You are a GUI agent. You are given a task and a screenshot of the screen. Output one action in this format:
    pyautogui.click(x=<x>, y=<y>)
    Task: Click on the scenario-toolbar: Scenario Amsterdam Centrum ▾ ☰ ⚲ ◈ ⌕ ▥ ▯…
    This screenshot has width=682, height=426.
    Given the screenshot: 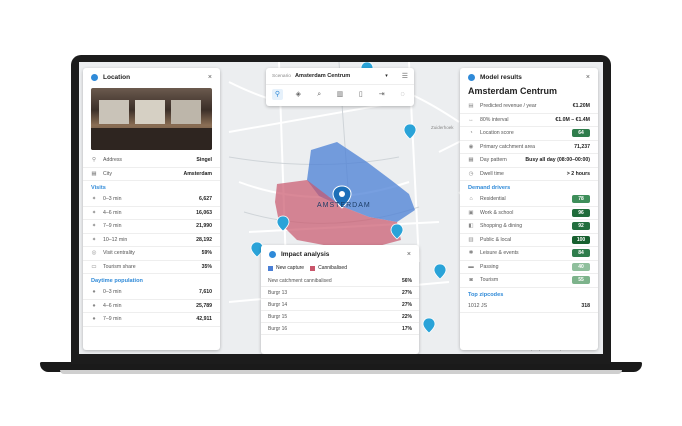 What is the action you would take?
    pyautogui.click(x=340, y=87)
    